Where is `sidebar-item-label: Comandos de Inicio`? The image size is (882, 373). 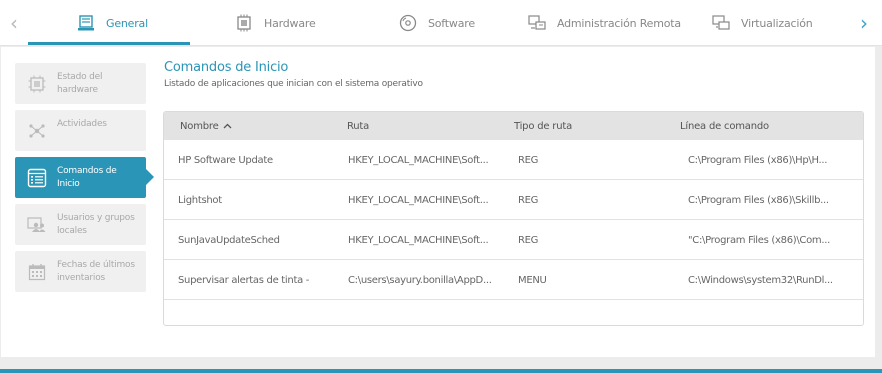
sidebar-item-label: Comandos de Inicio is located at coordinates (87, 177).